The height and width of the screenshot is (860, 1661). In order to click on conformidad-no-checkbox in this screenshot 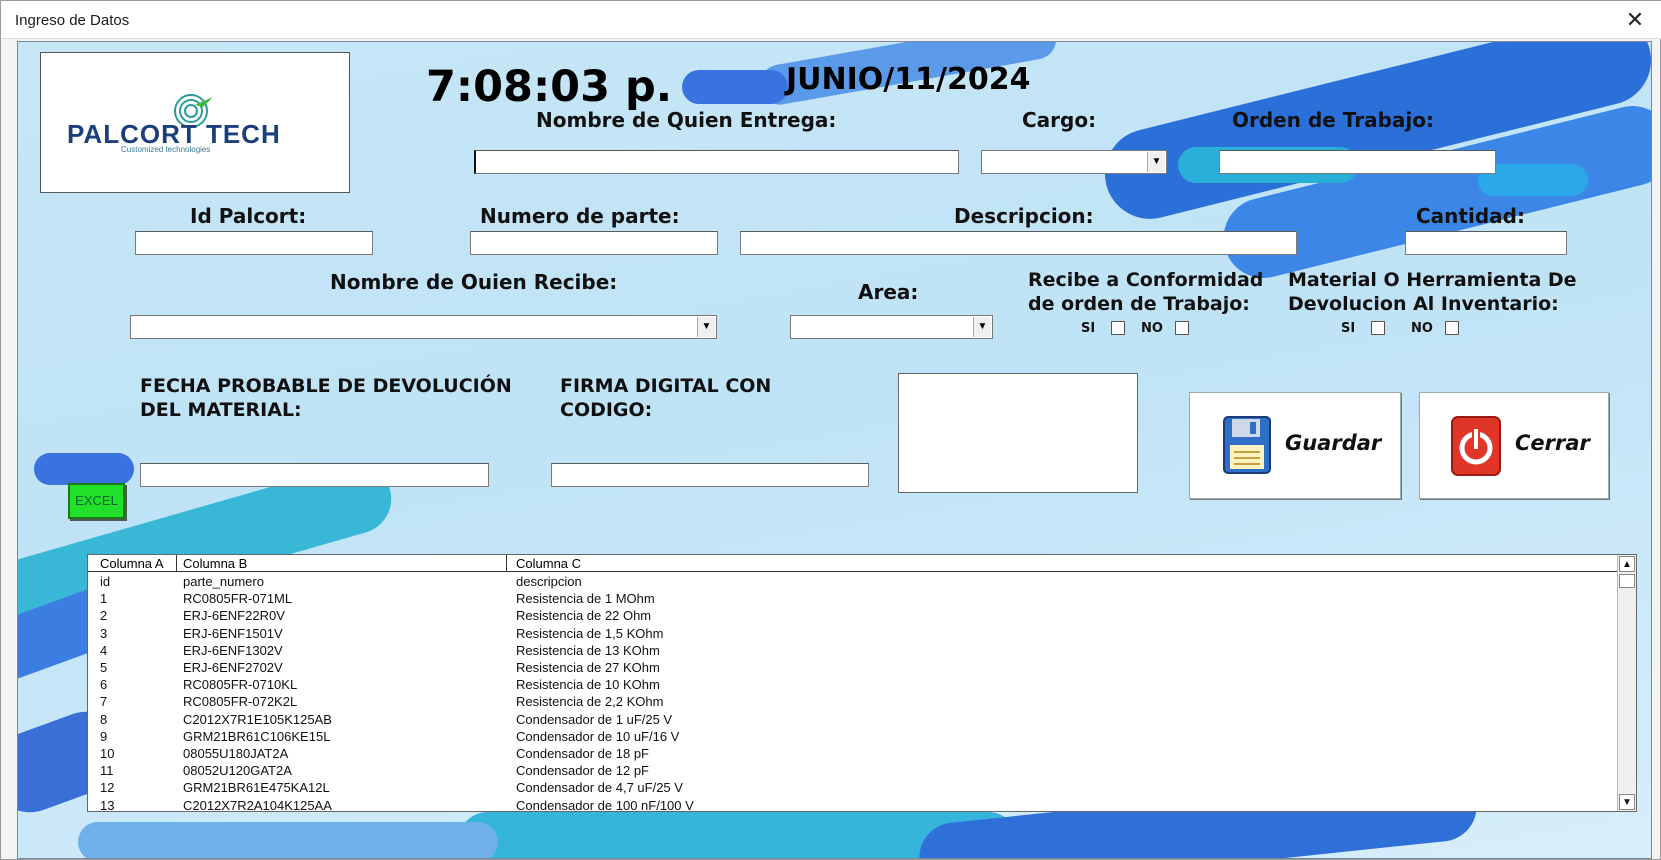, I will do `click(1182, 328)`.